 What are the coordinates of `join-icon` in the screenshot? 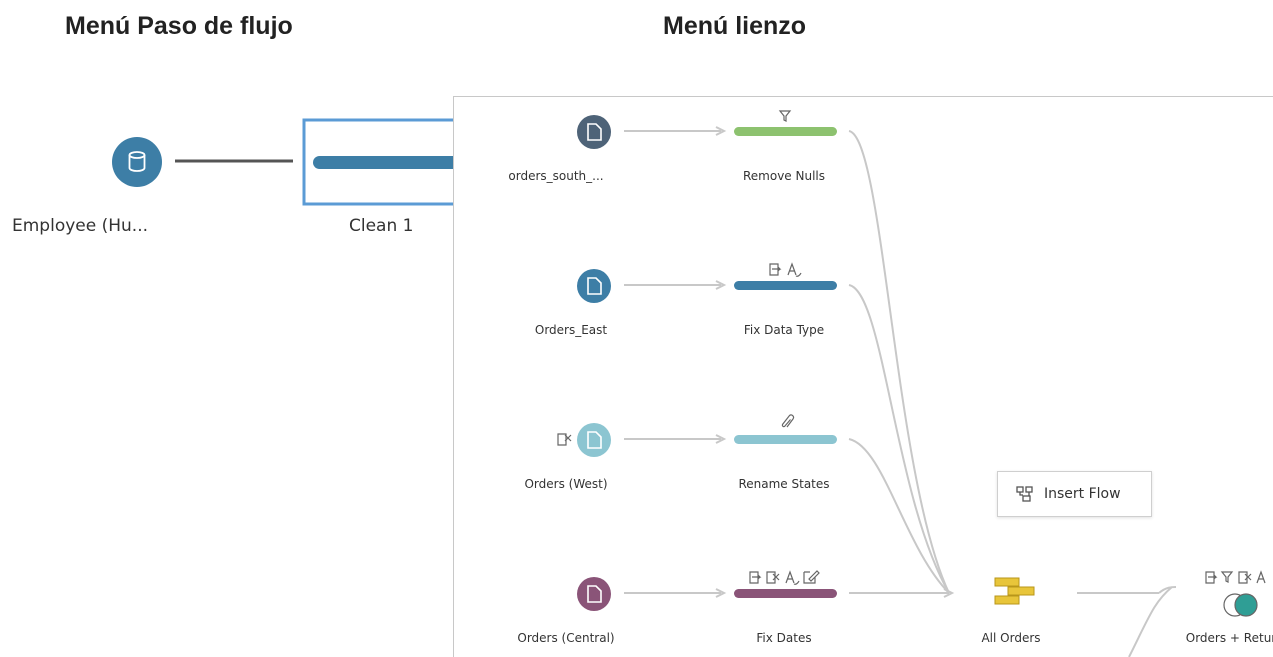 It's located at (1240, 605).